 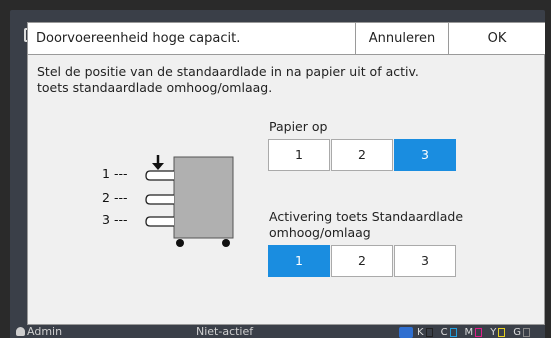 I want to click on level-1-label: 1, so click(x=106, y=173).